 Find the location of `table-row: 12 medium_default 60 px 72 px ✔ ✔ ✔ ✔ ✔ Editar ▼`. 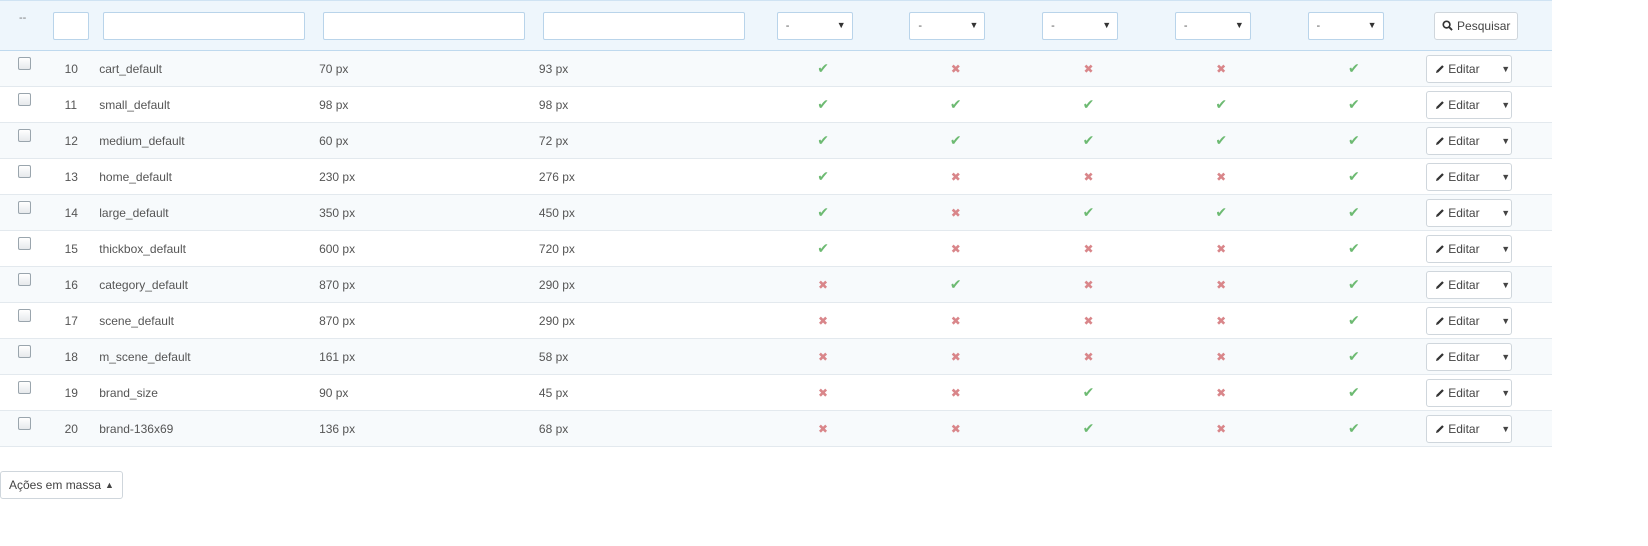

table-row: 12 medium_default 60 px 72 px ✔ ✔ ✔ ✔ ✔ Editar ▼ is located at coordinates (776, 140).